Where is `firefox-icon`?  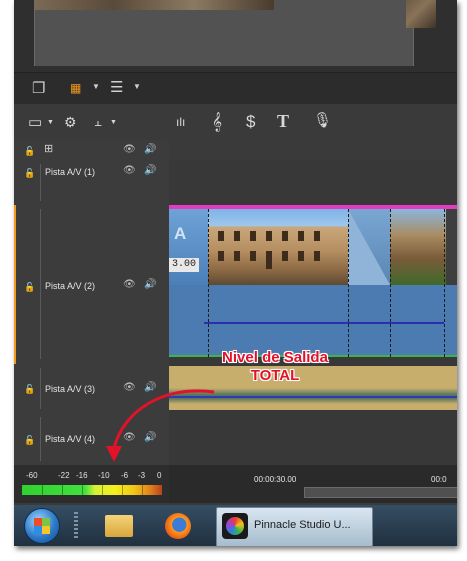
firefox-icon is located at coordinates (178, 526).